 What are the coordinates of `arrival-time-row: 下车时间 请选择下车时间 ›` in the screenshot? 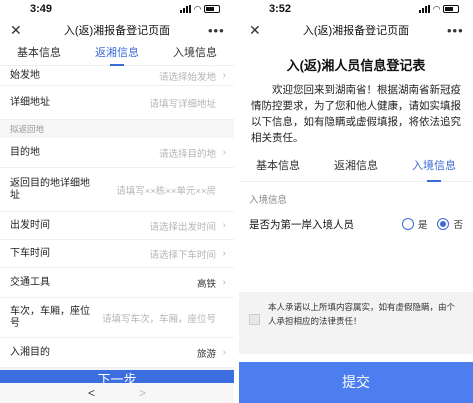 It's located at (117, 254).